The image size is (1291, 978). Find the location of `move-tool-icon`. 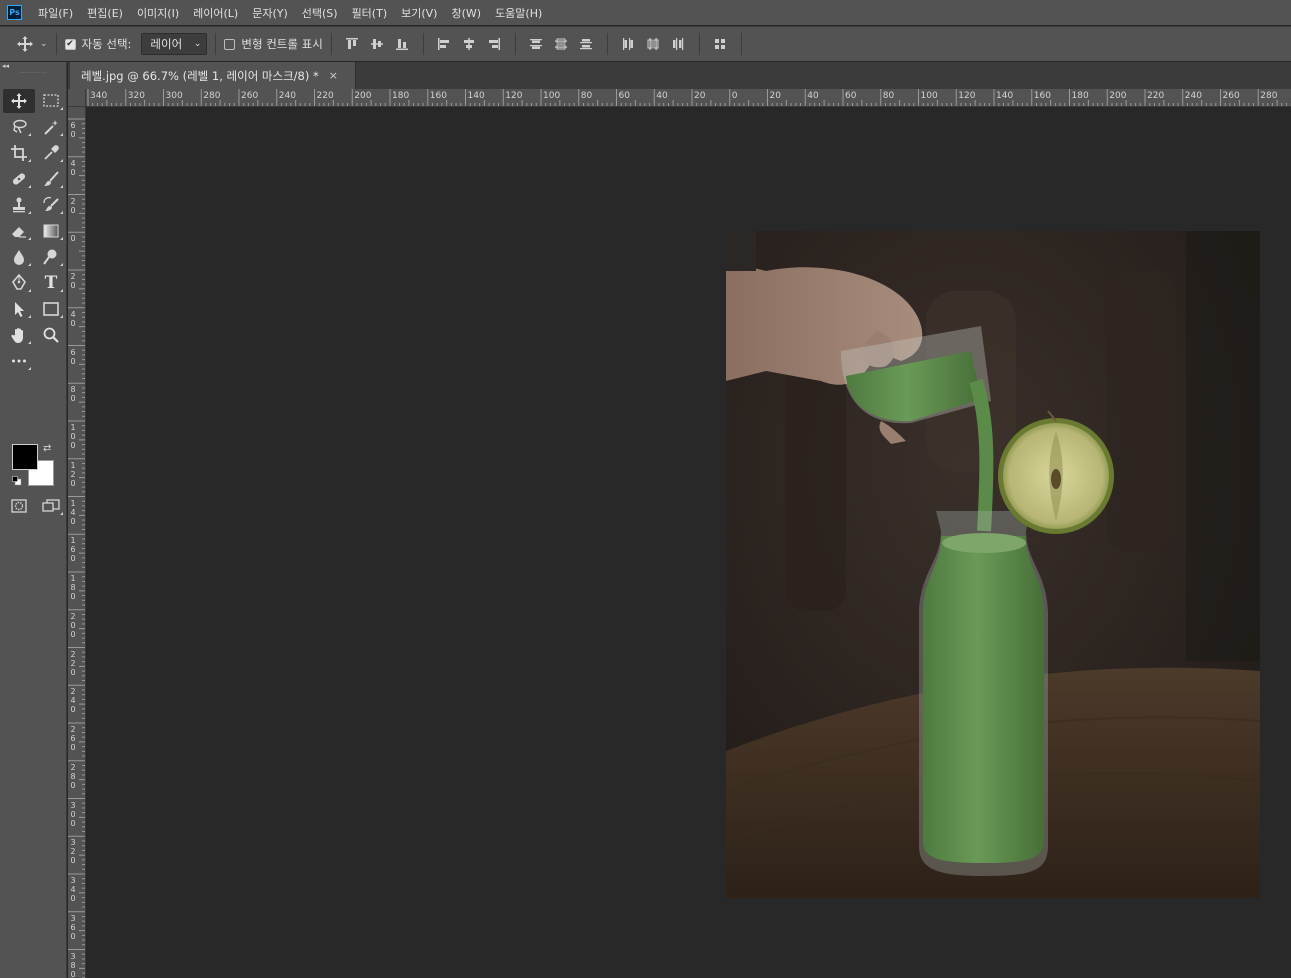

move-tool-icon is located at coordinates (19, 101).